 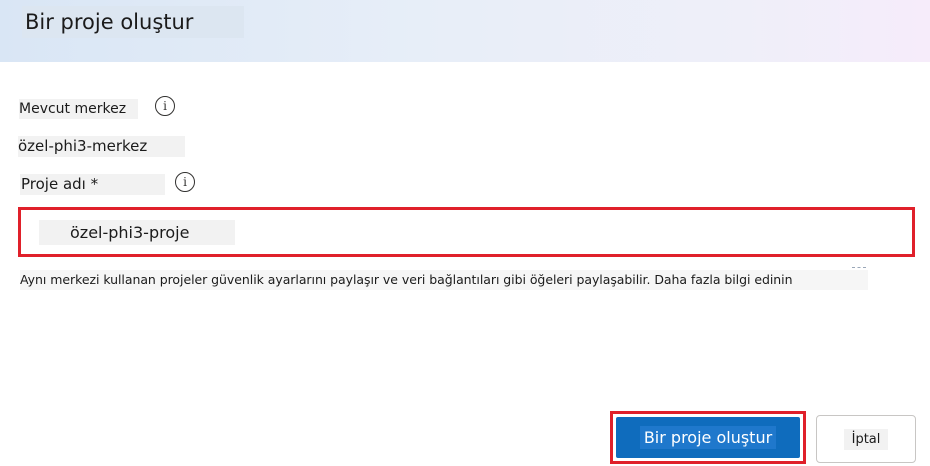 What do you see at coordinates (465, 31) in the screenshot?
I see `dialog-header: Bir proje oluştur` at bounding box center [465, 31].